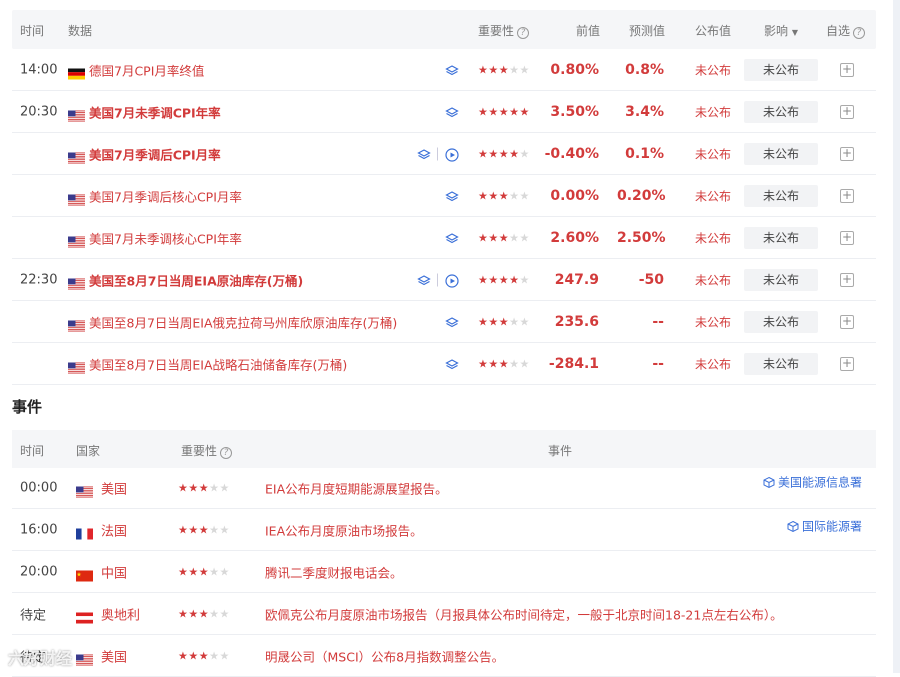  What do you see at coordinates (33, 616) in the screenshot?
I see `event-time: 待定` at bounding box center [33, 616].